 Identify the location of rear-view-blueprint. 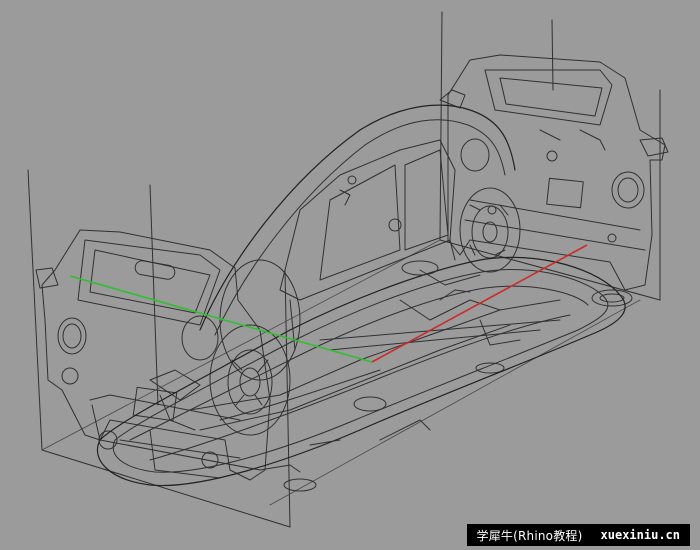
(554, 172).